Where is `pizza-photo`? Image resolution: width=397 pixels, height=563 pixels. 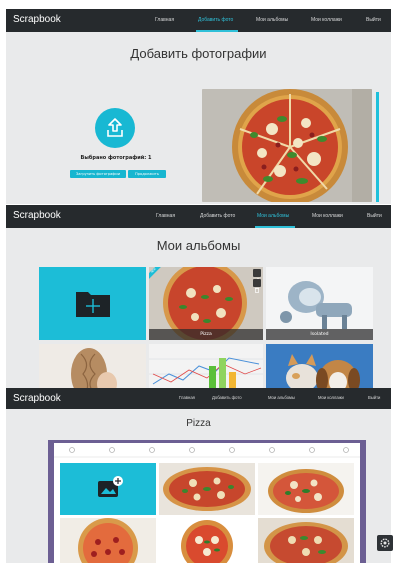
pizza-photo is located at coordinates (287, 145).